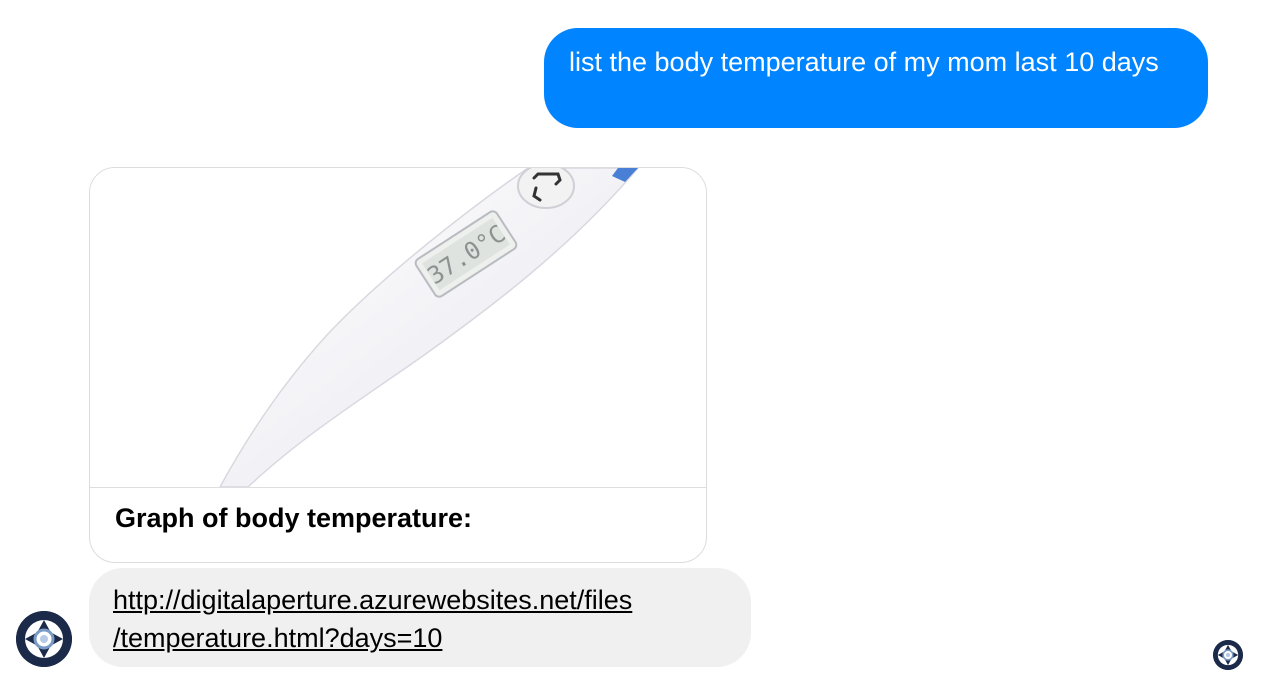  I want to click on card-title: Graph of body temperature:, so click(294, 518).